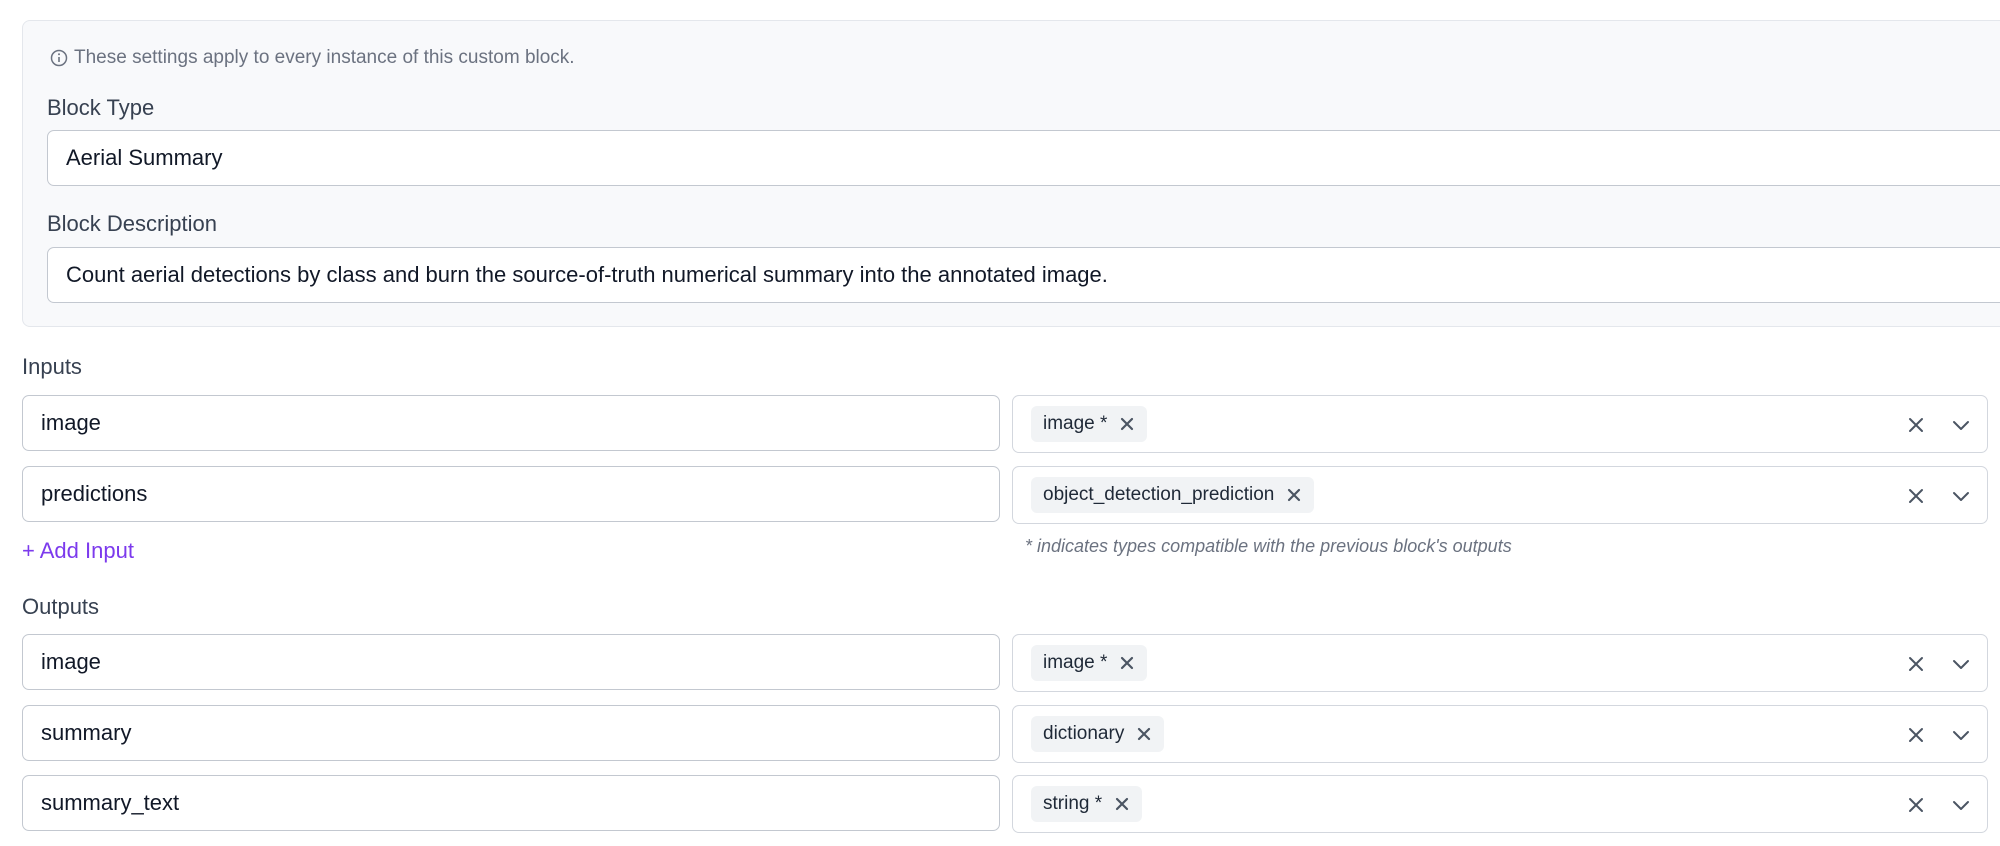 The image size is (2000, 846). I want to click on type-chip-label: string *, so click(1073, 803).